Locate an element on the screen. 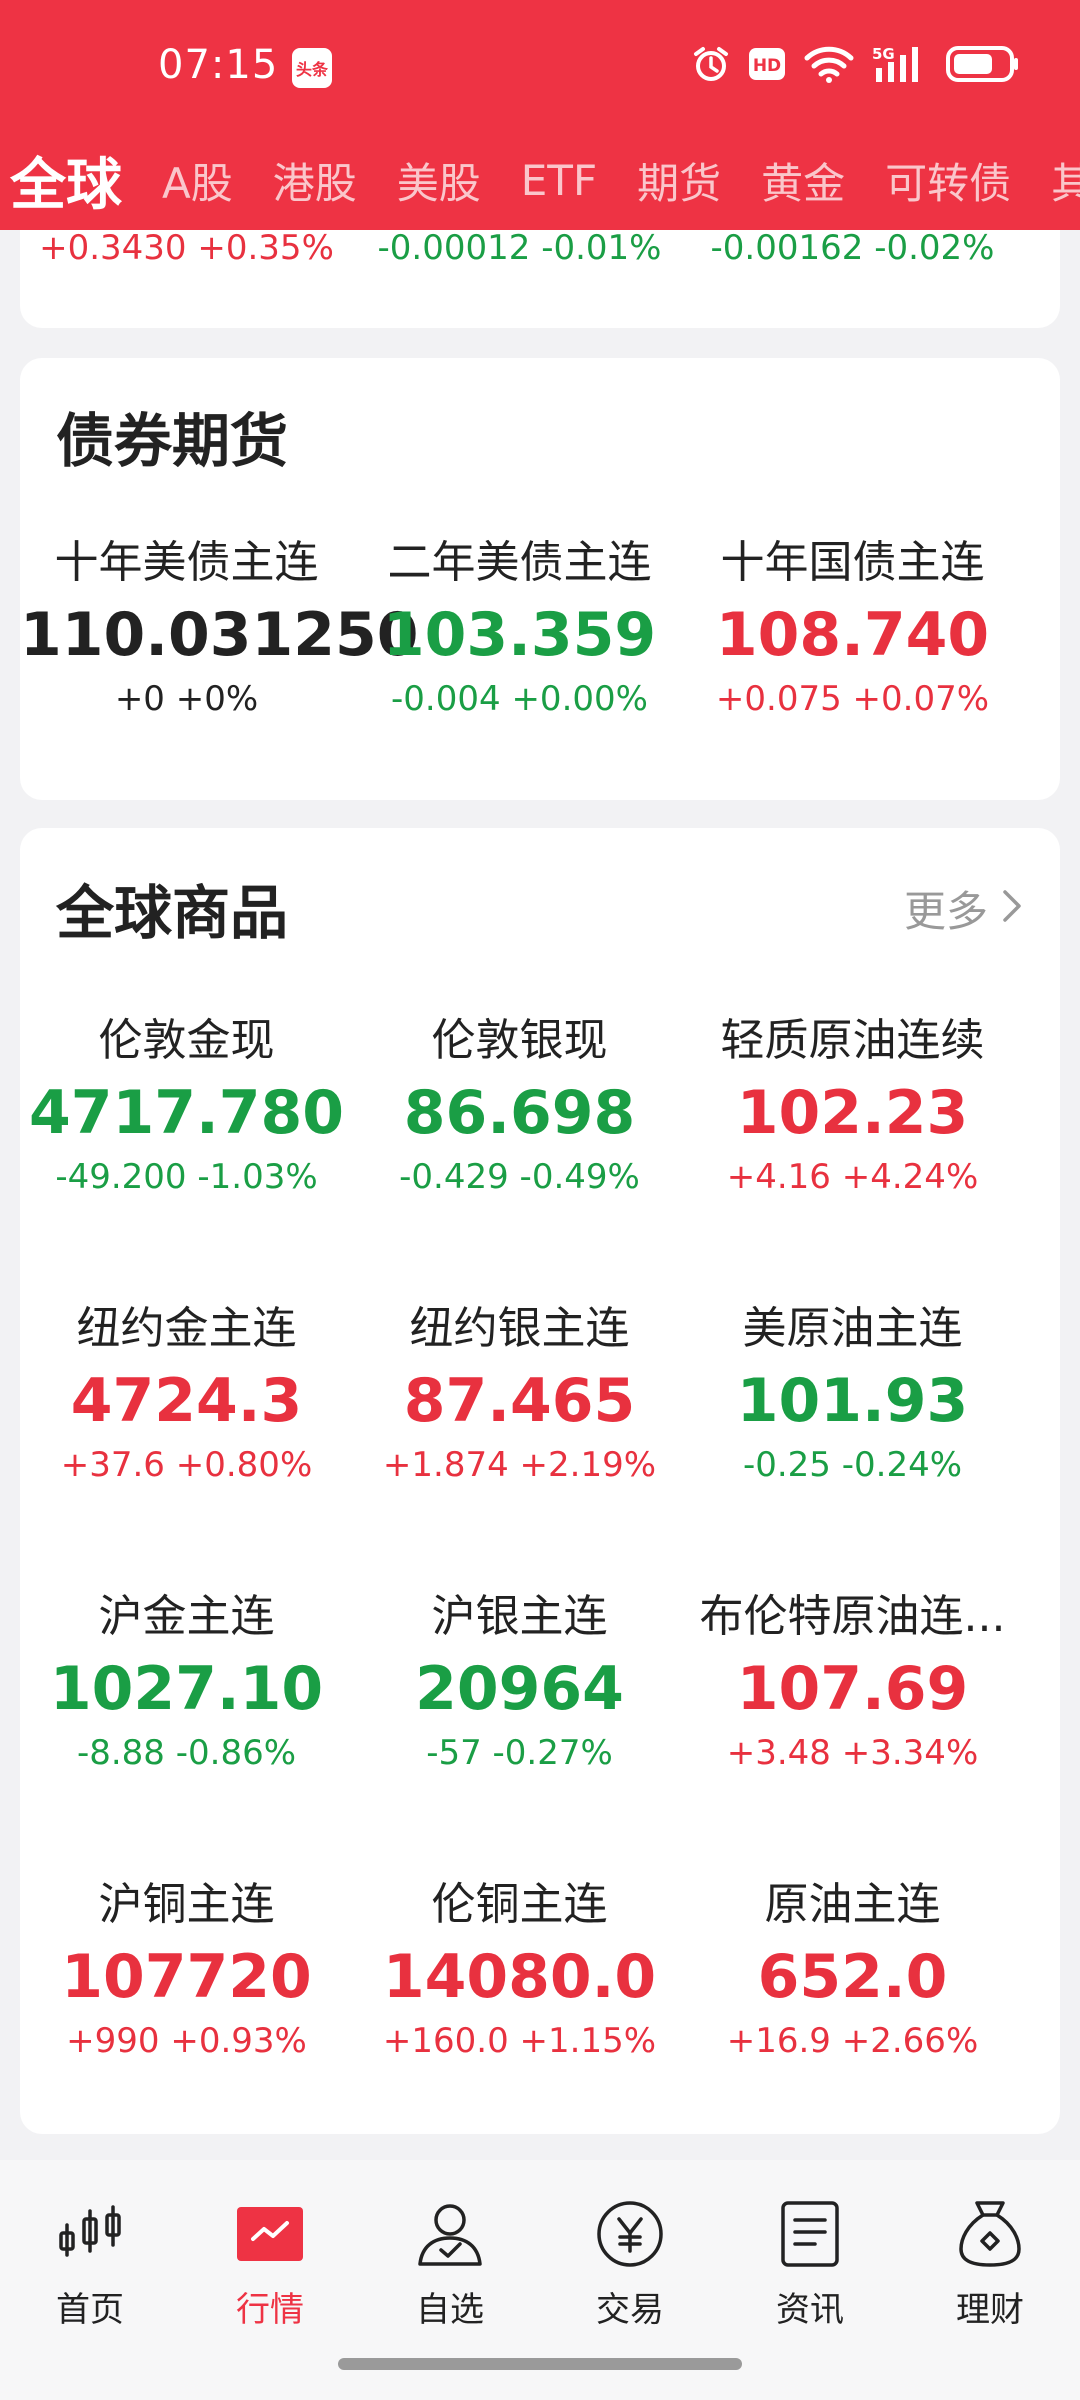 Image resolution: width=1080 pixels, height=2400 pixels. quote-name: 轻质原油连续 is located at coordinates (852, 1040).